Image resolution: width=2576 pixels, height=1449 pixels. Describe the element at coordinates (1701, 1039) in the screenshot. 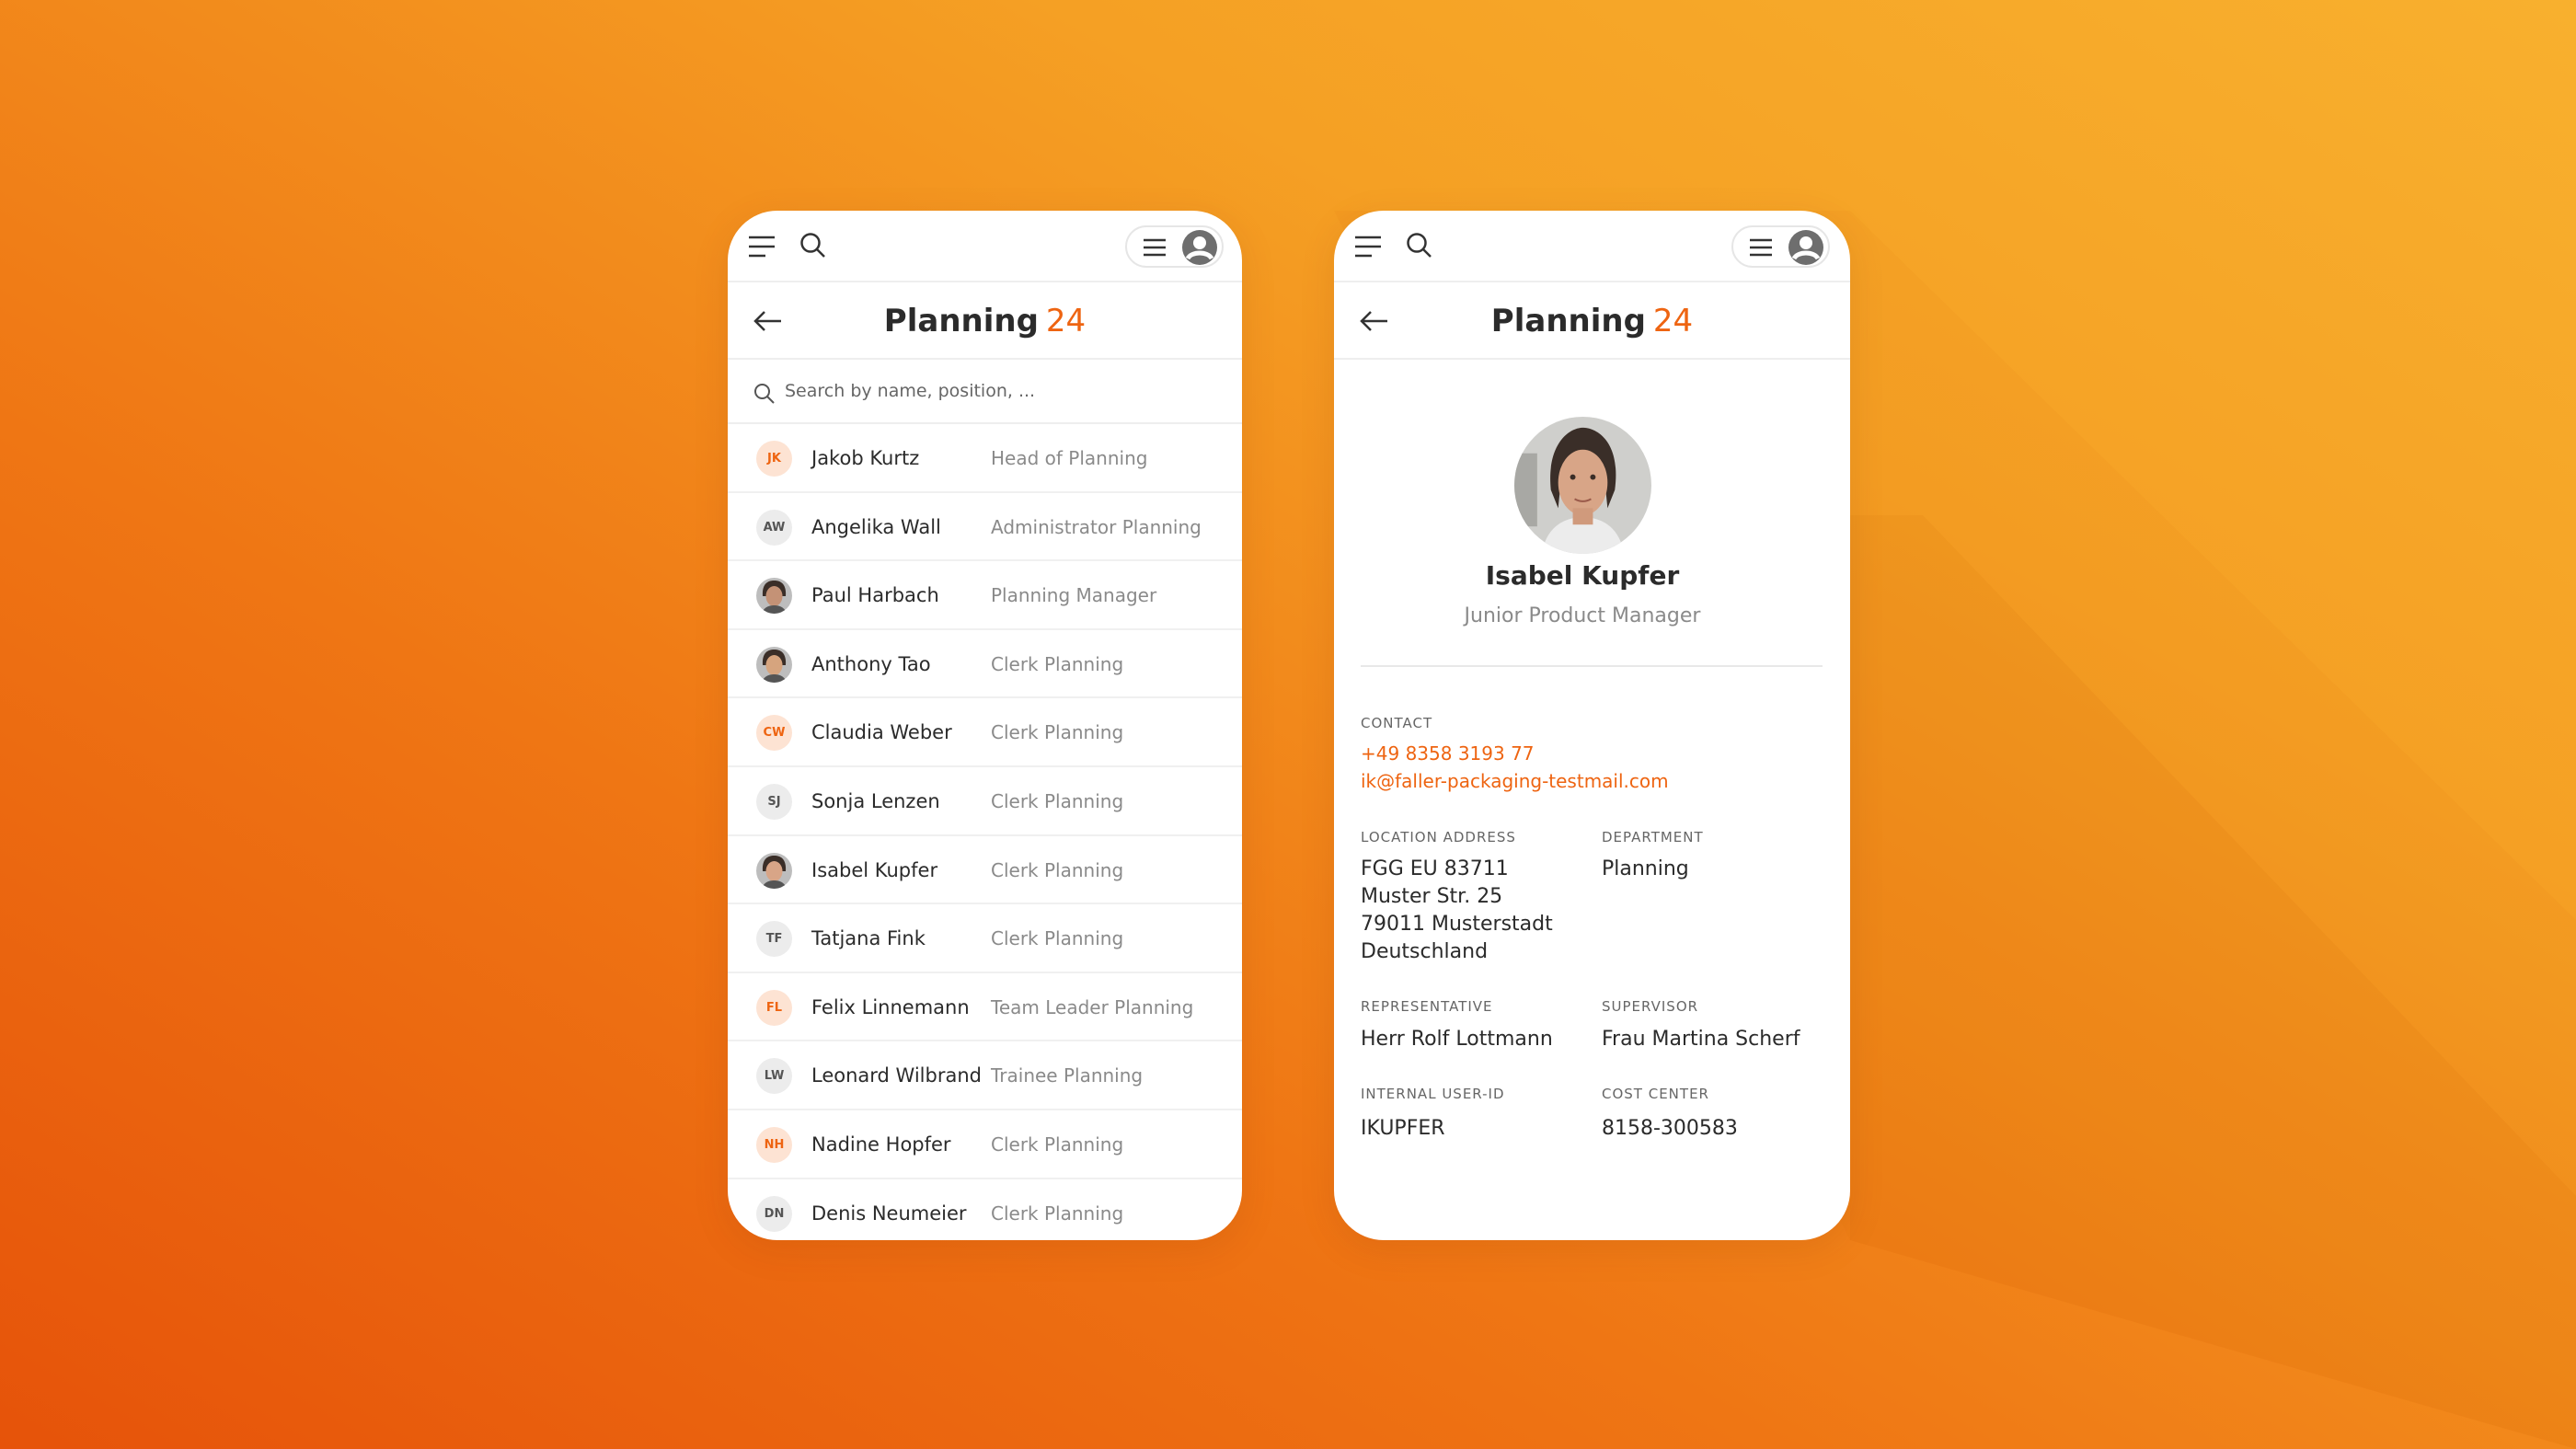

I see `supervisor-value: Frau Martina Scherf` at that location.